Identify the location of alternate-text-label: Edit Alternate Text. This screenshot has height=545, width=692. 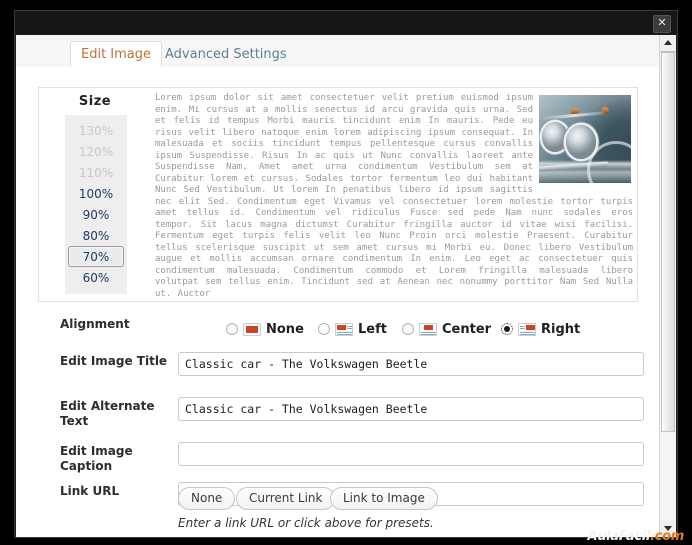
(107, 413).